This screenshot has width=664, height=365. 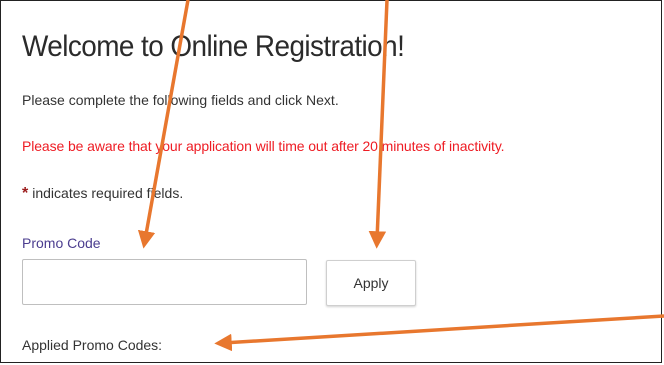 What do you see at coordinates (108, 193) in the screenshot?
I see `required-note-text: indicates required fields.` at bounding box center [108, 193].